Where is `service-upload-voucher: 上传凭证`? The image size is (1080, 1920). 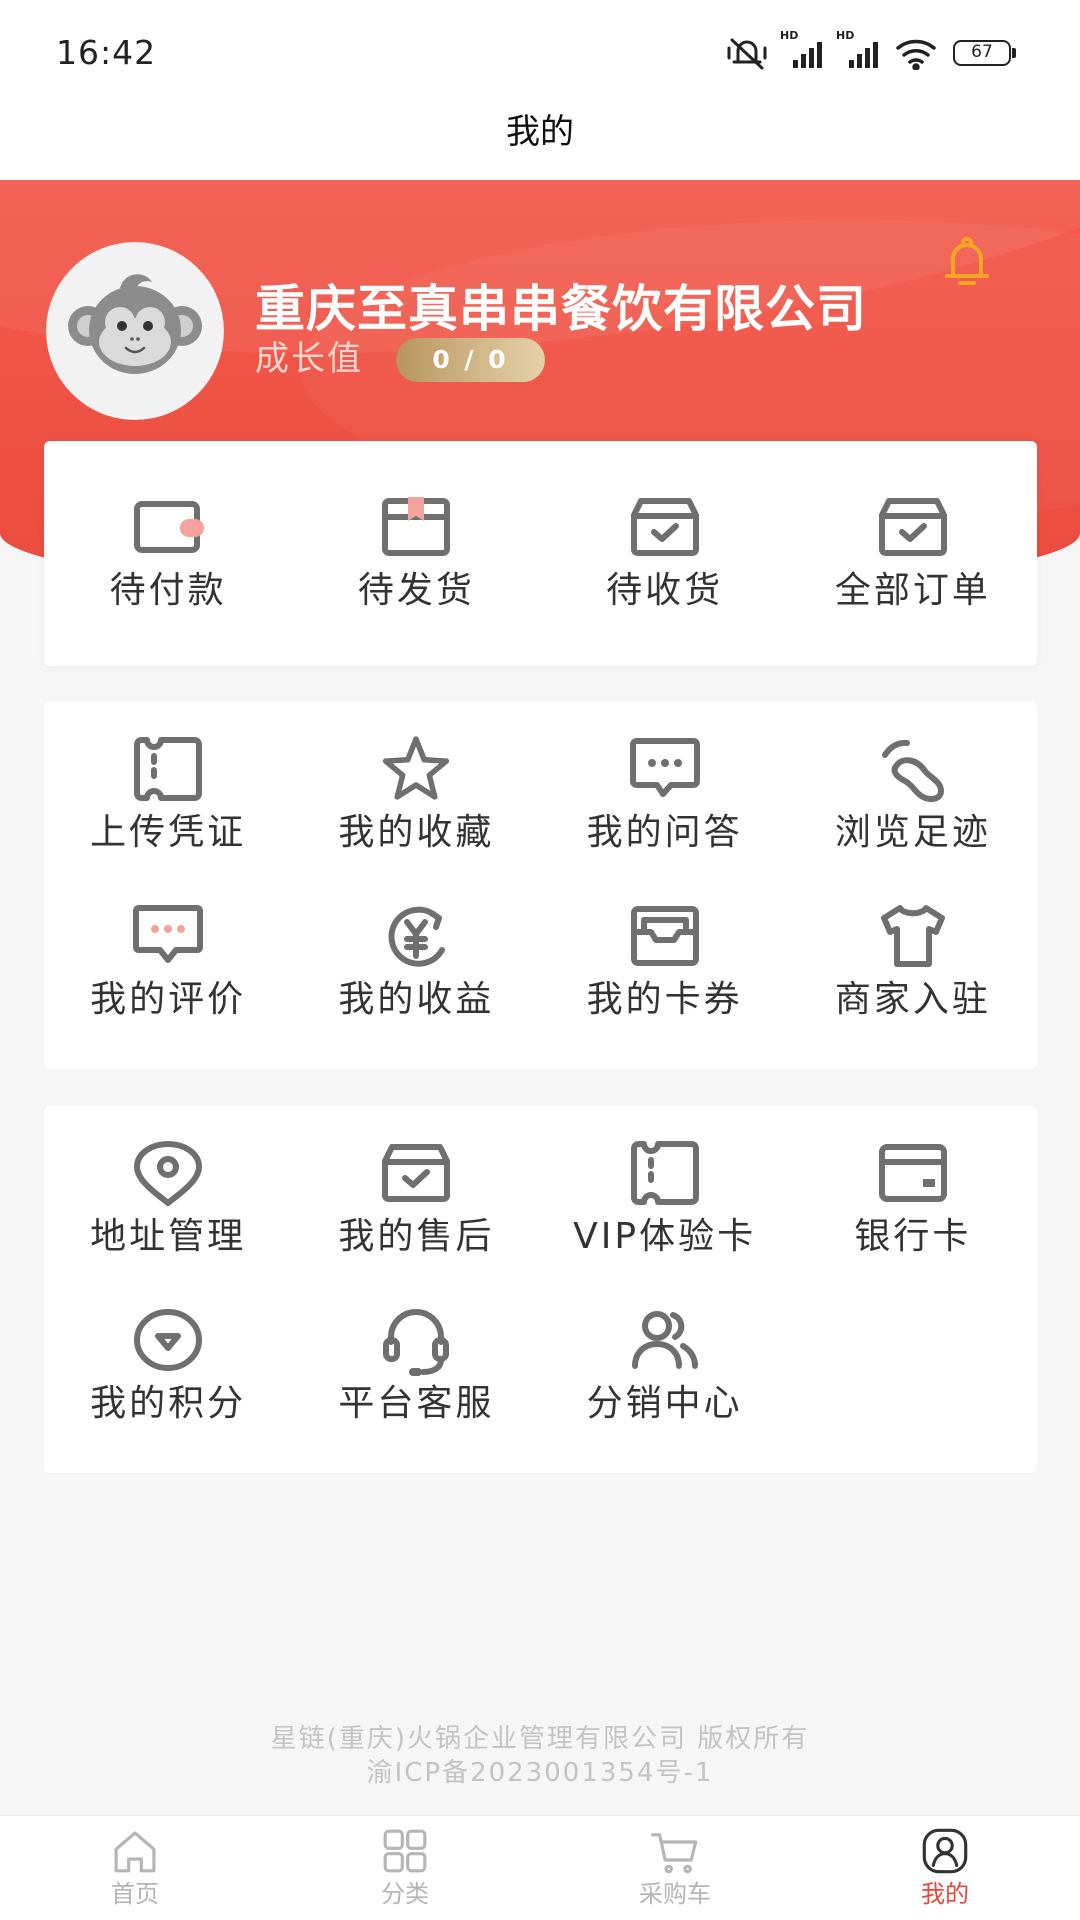 service-upload-voucher: 上传凭证 is located at coordinates (168, 792).